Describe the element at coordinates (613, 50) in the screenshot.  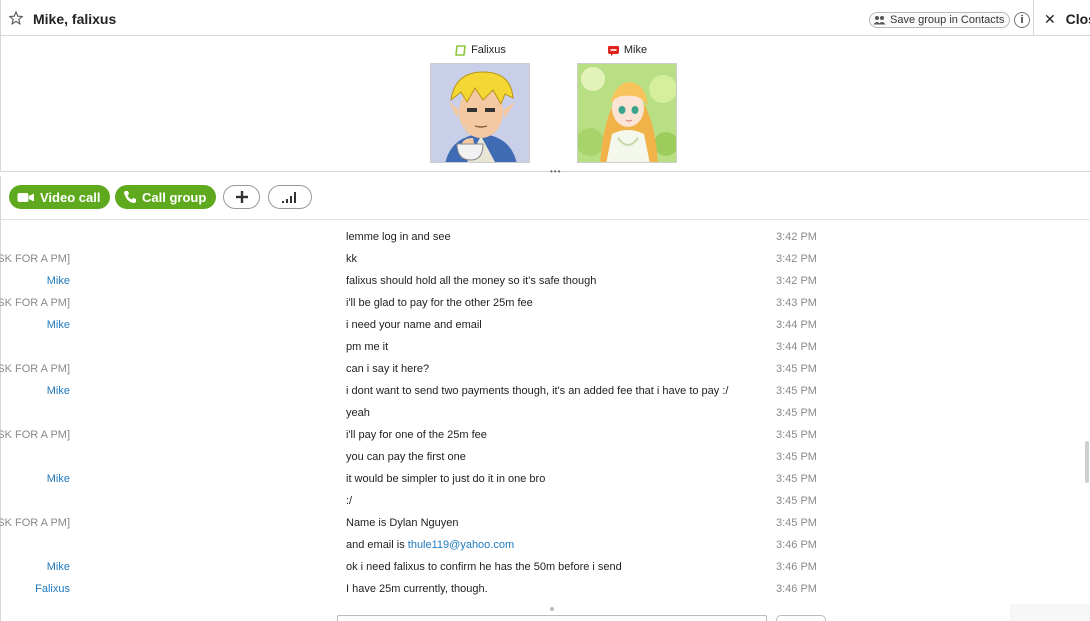
I see `status-busy-icon` at that location.